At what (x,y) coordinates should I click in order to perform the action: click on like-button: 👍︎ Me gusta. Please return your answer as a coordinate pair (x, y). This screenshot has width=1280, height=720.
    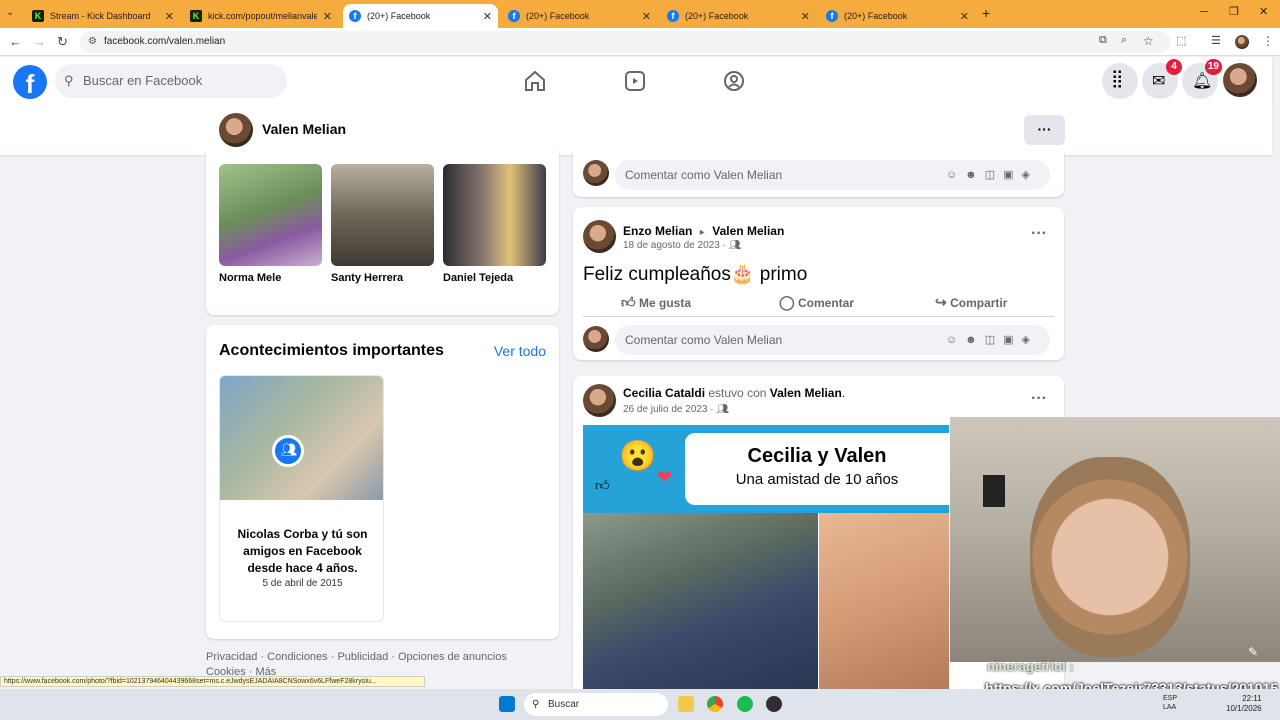
    Looking at the image, I should click on (656, 302).